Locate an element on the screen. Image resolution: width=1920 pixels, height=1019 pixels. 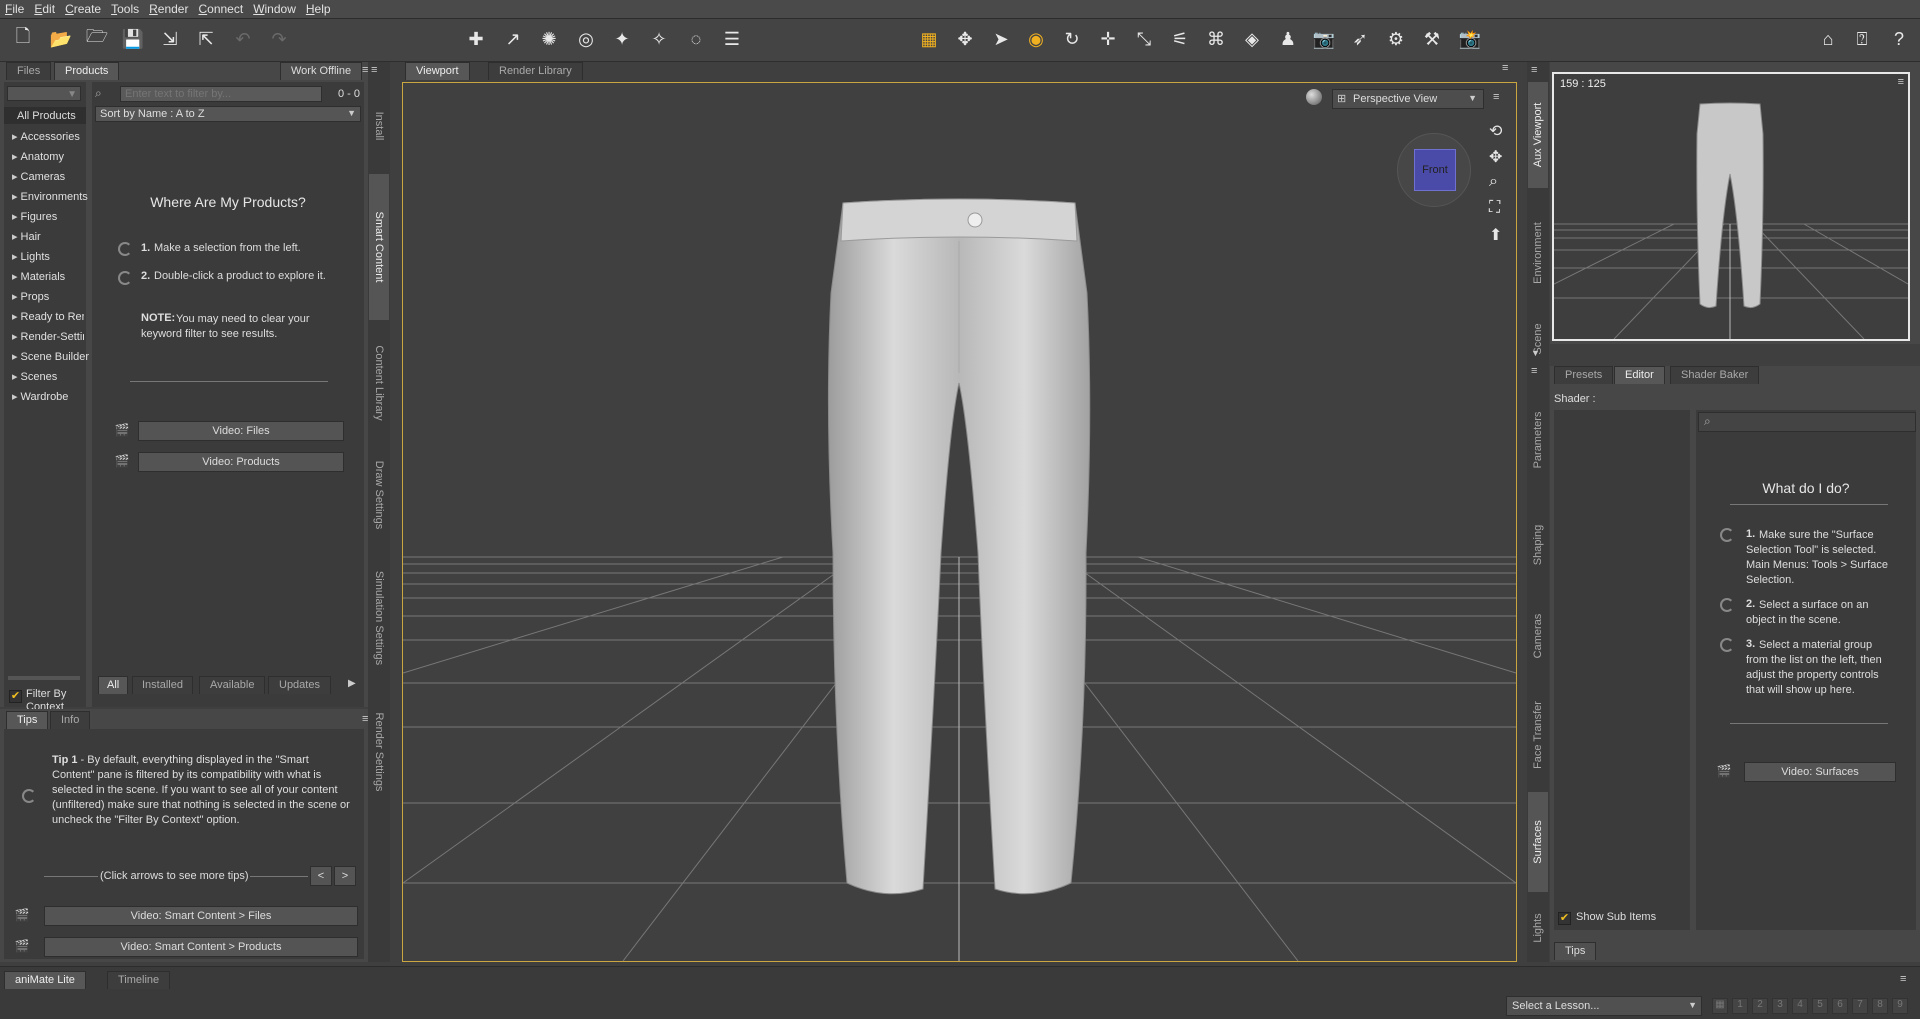
material-list: ✔ Show Sub Items is located at coordinates (1622, 670).